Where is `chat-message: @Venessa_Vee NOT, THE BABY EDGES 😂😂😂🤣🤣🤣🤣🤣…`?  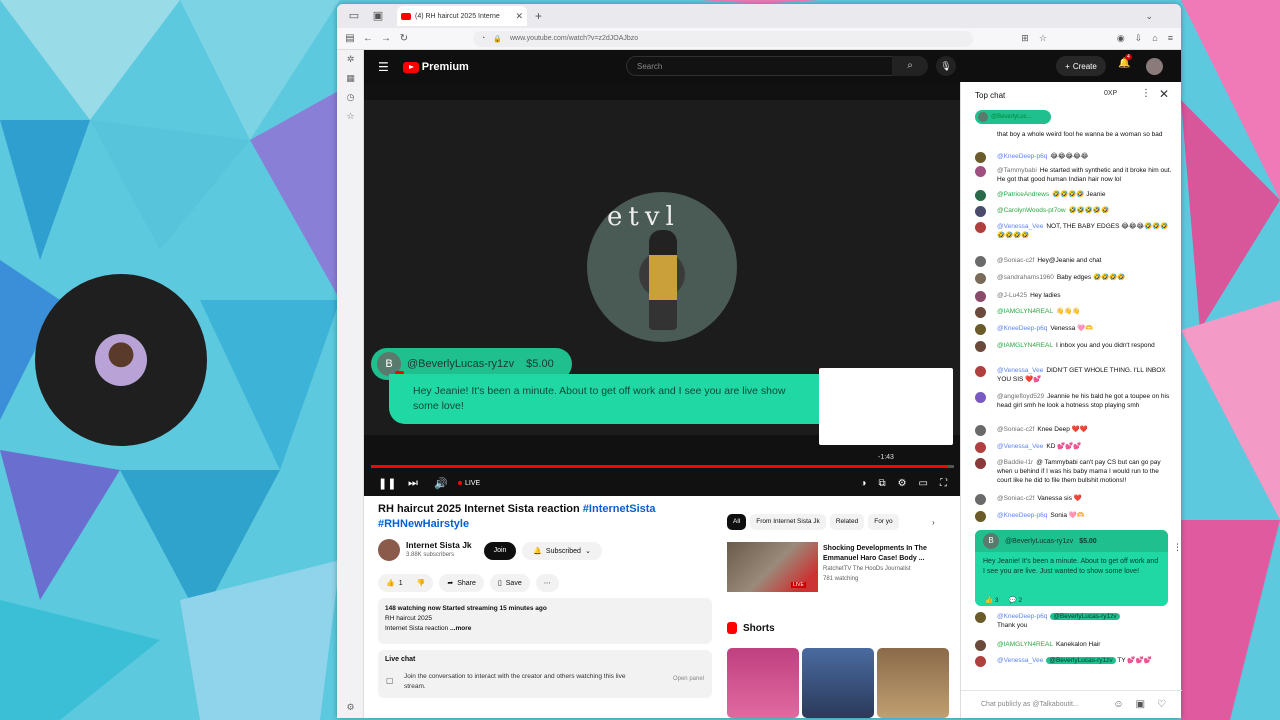 chat-message: @Venessa_Vee NOT, THE BABY EDGES 😂😂😂🤣🤣🤣🤣🤣… is located at coordinates (1075, 231).